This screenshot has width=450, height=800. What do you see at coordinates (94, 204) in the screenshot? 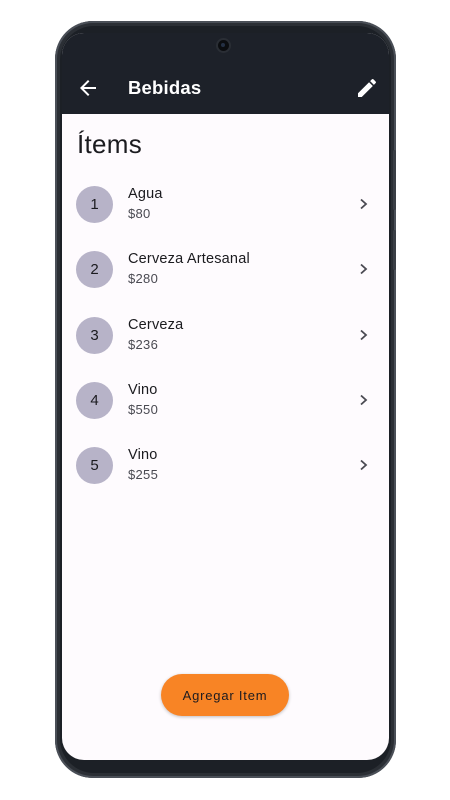
I see `item-number-avatar: 1` at bounding box center [94, 204].